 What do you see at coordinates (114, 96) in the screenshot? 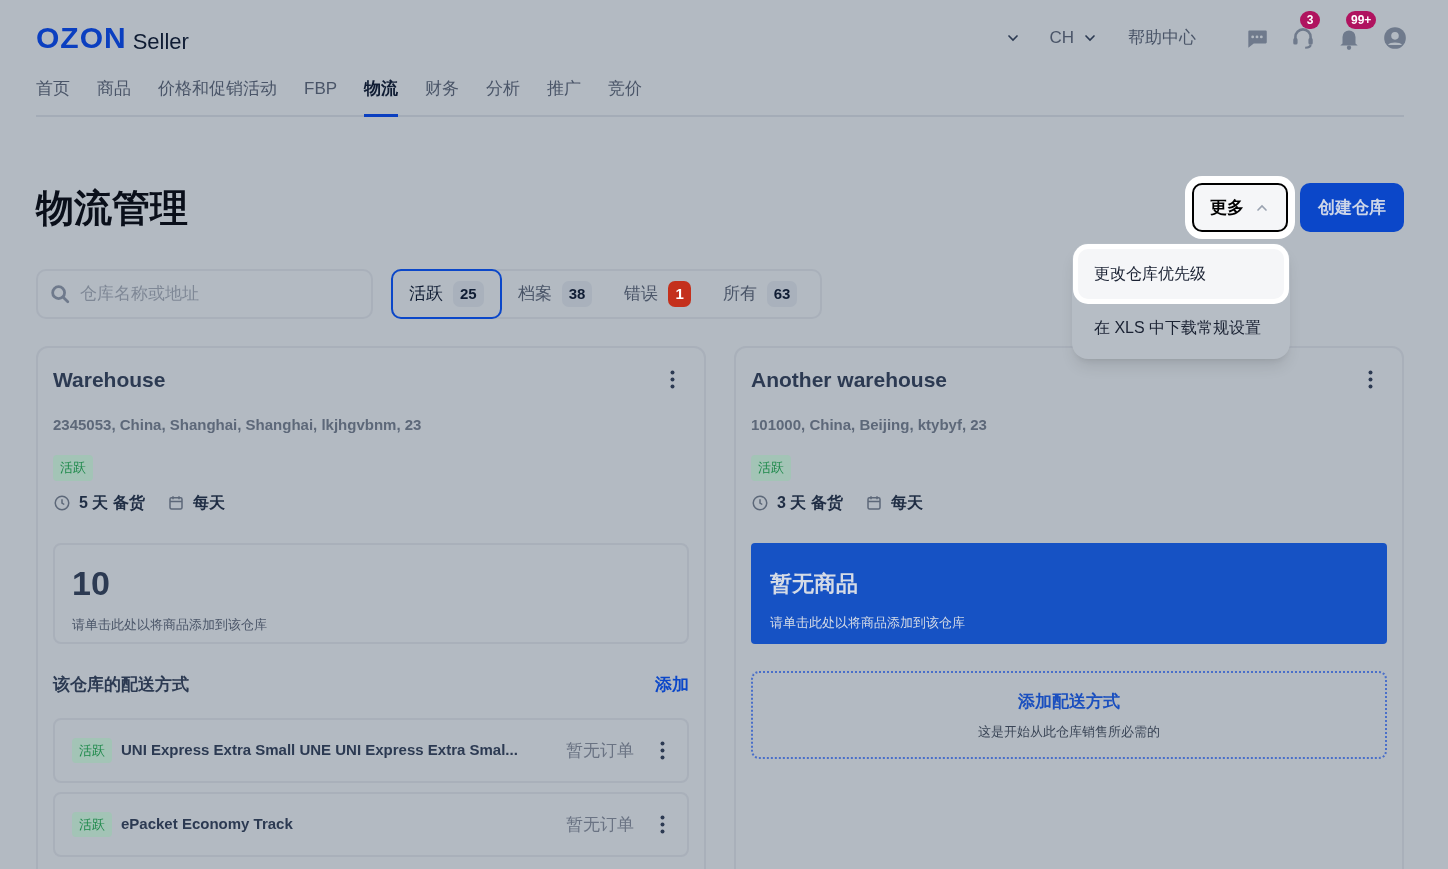
I see `nav-tab: 商品` at bounding box center [114, 96].